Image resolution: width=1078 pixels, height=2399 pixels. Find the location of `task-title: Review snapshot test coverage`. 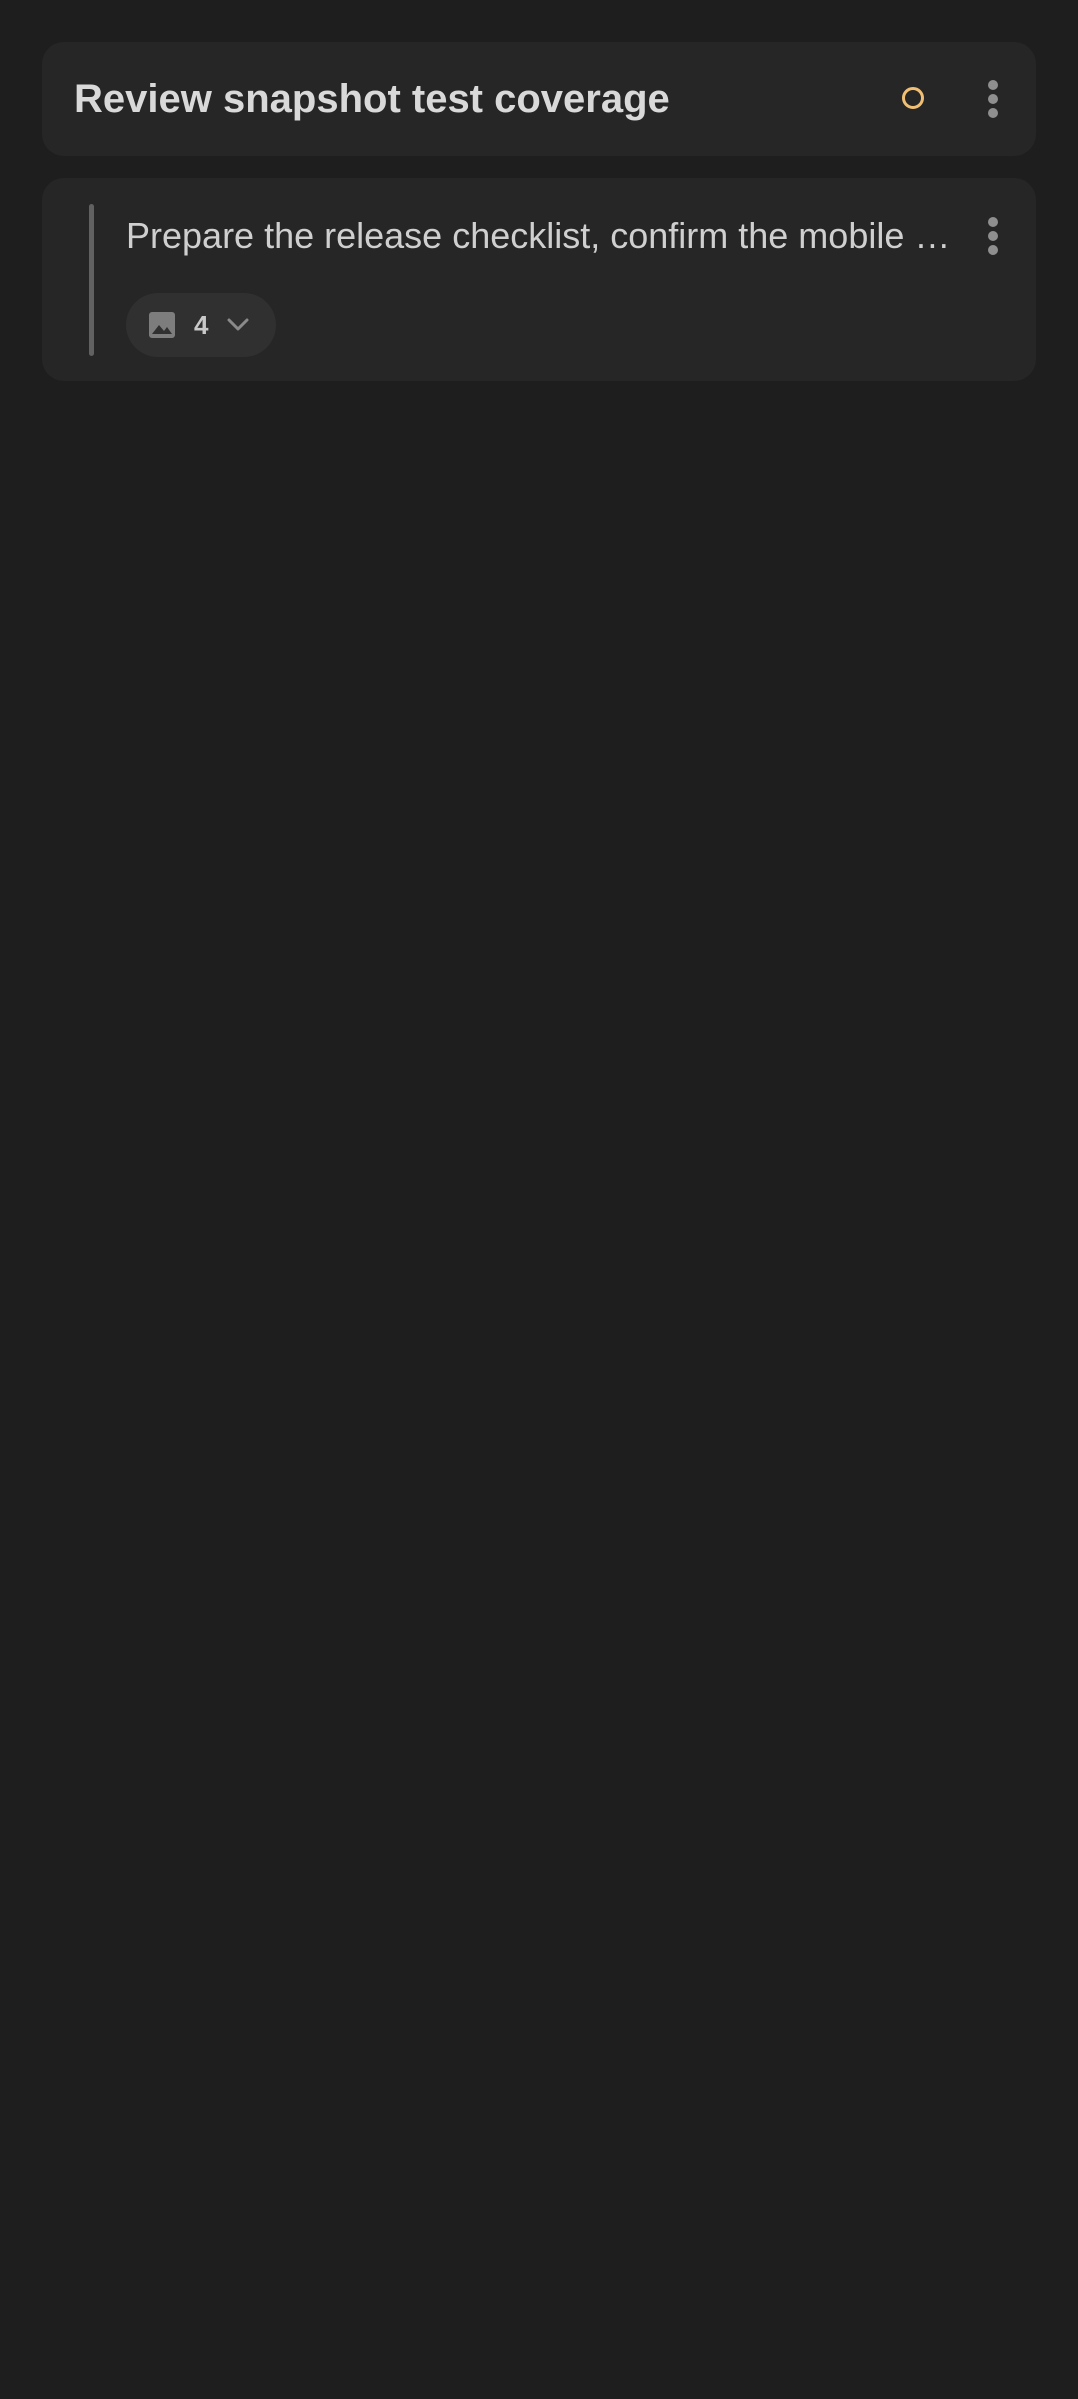

task-title: Review snapshot test coverage is located at coordinates (372, 99).